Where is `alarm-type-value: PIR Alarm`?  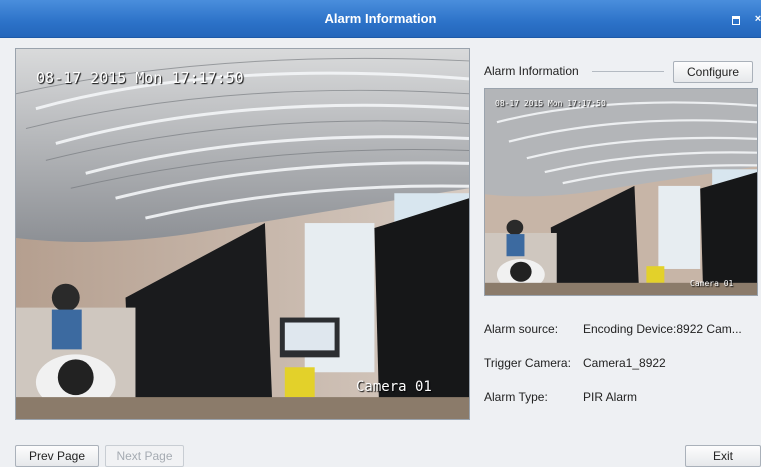
alarm-type-value: PIR Alarm is located at coordinates (610, 397).